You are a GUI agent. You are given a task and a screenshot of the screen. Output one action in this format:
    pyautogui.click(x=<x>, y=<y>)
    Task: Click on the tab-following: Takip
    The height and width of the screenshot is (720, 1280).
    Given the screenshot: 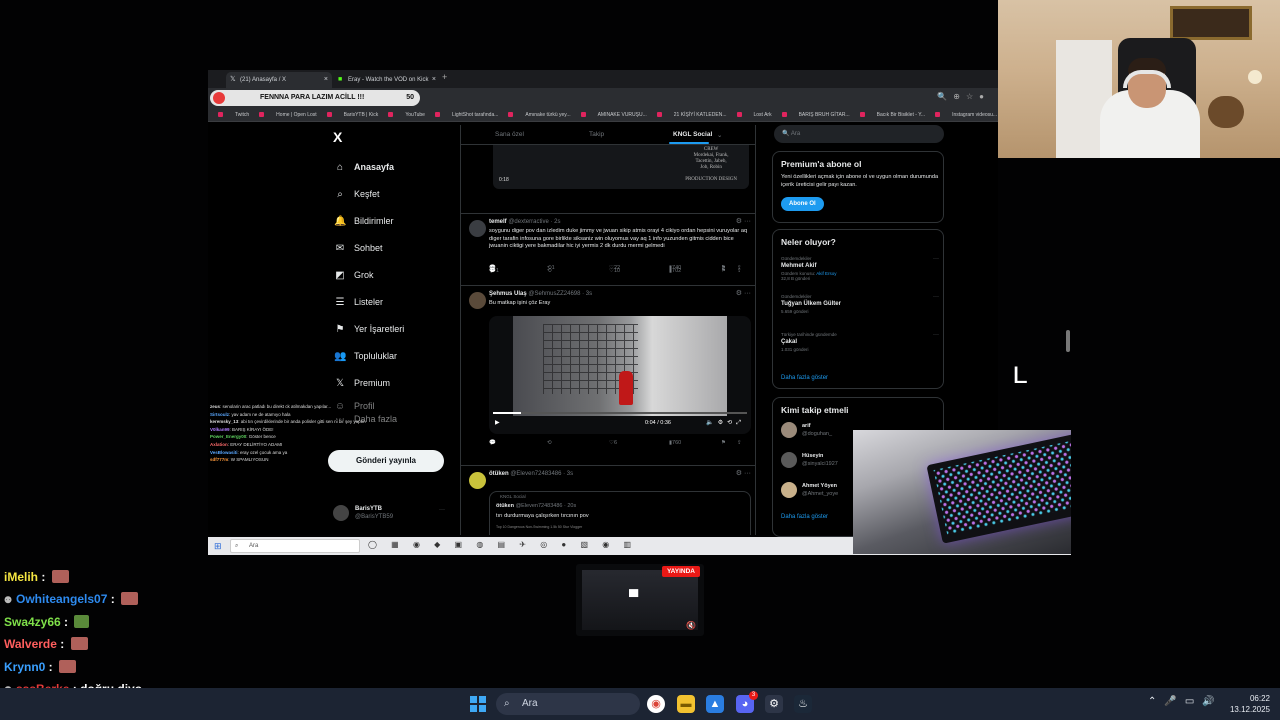 What is the action you would take?
    pyautogui.click(x=596, y=134)
    